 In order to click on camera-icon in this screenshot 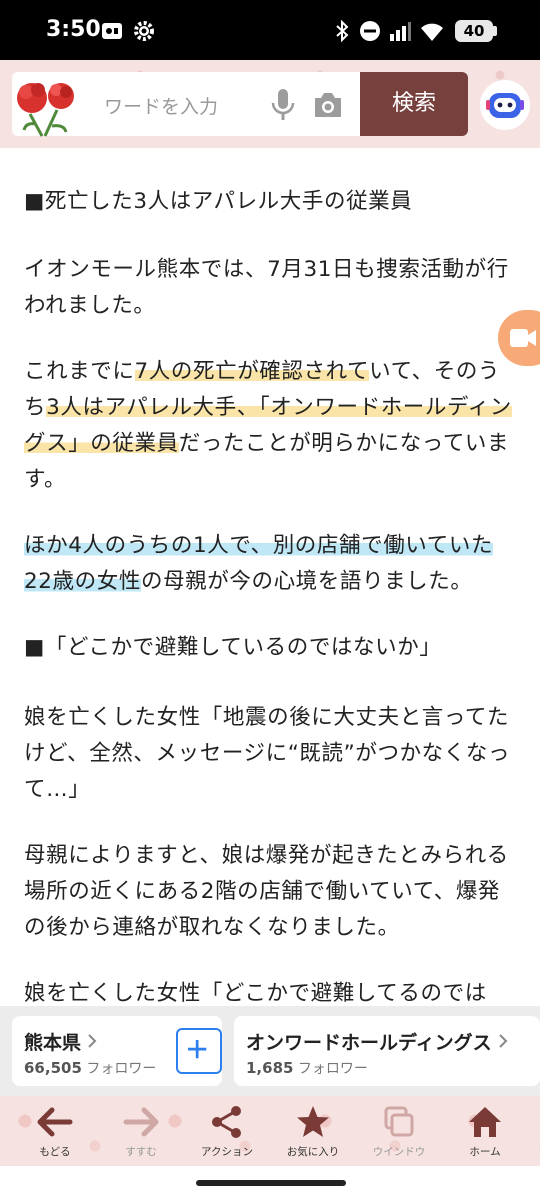, I will do `click(328, 105)`.